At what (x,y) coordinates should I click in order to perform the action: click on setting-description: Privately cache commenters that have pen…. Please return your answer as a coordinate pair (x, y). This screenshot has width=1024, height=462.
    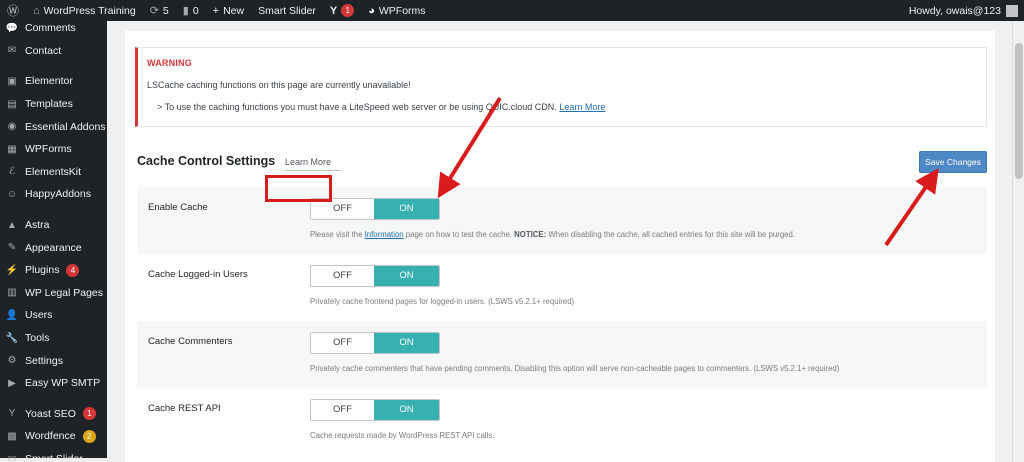
    Looking at the image, I should click on (575, 368).